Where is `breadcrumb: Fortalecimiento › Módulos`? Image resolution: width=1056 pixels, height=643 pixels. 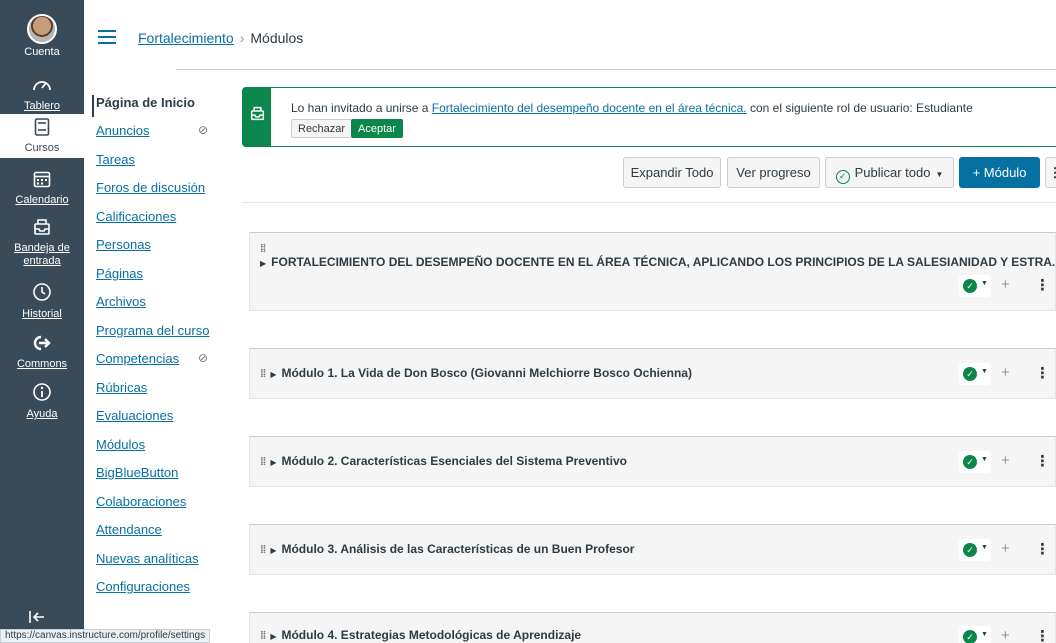
breadcrumb: Fortalecimiento › Módulos is located at coordinates (220, 38).